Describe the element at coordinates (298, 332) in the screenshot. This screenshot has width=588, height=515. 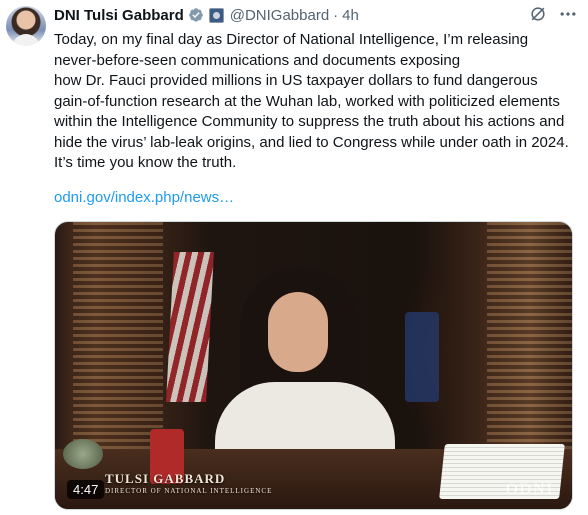
I see `speaker-face` at that location.